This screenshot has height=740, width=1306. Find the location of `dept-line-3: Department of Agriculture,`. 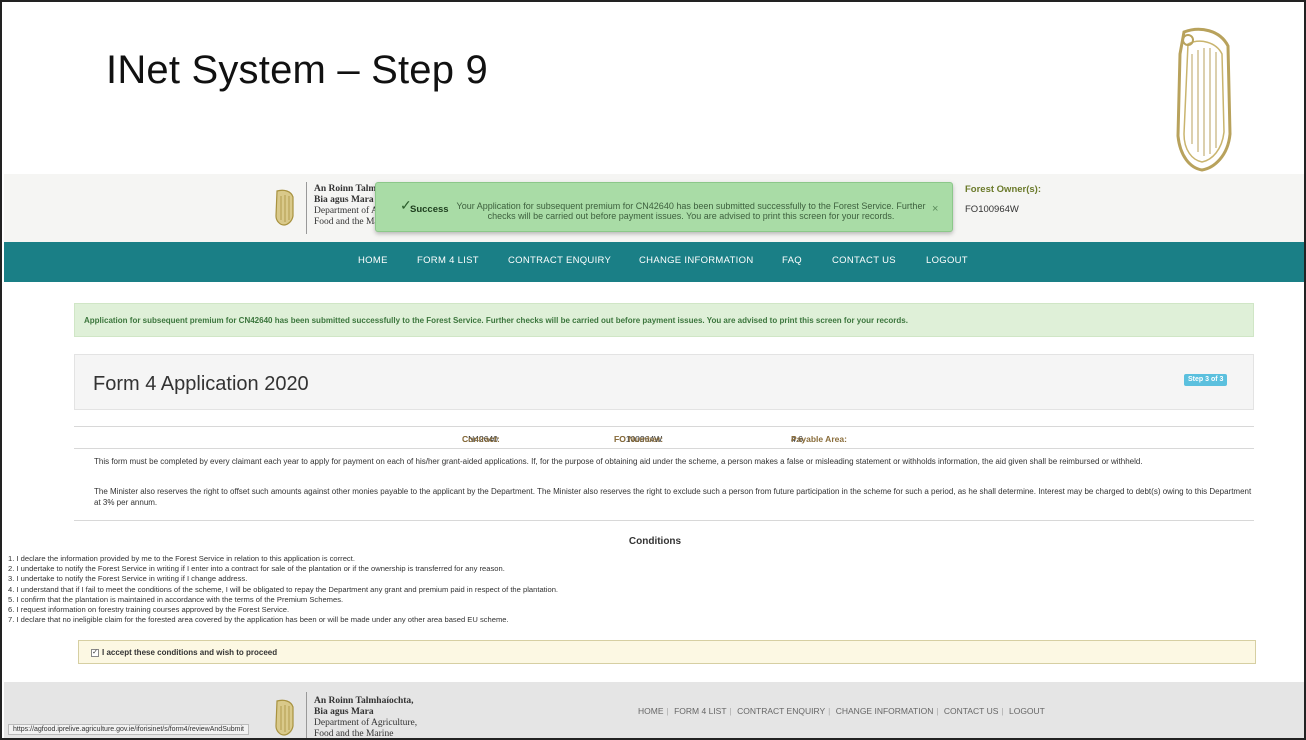

dept-line-3: Department of Agriculture, is located at coordinates (366, 723).